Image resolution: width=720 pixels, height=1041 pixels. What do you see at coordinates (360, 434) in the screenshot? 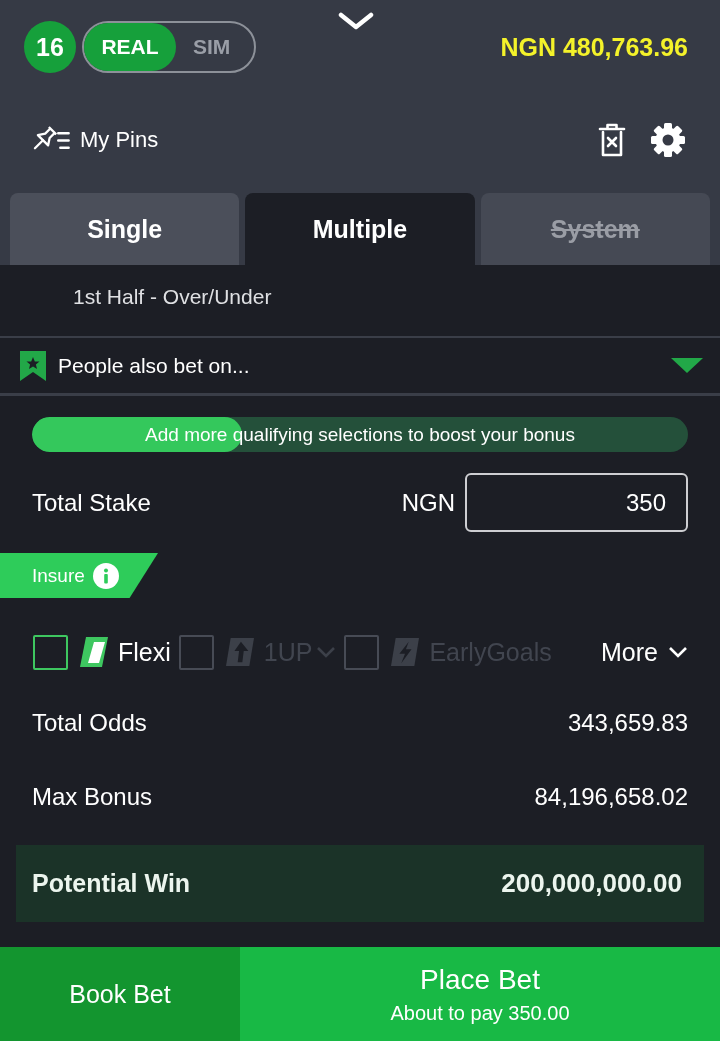
I see `bonus-progress-message: Add more qualifying selections to boost your bonus` at bounding box center [360, 434].